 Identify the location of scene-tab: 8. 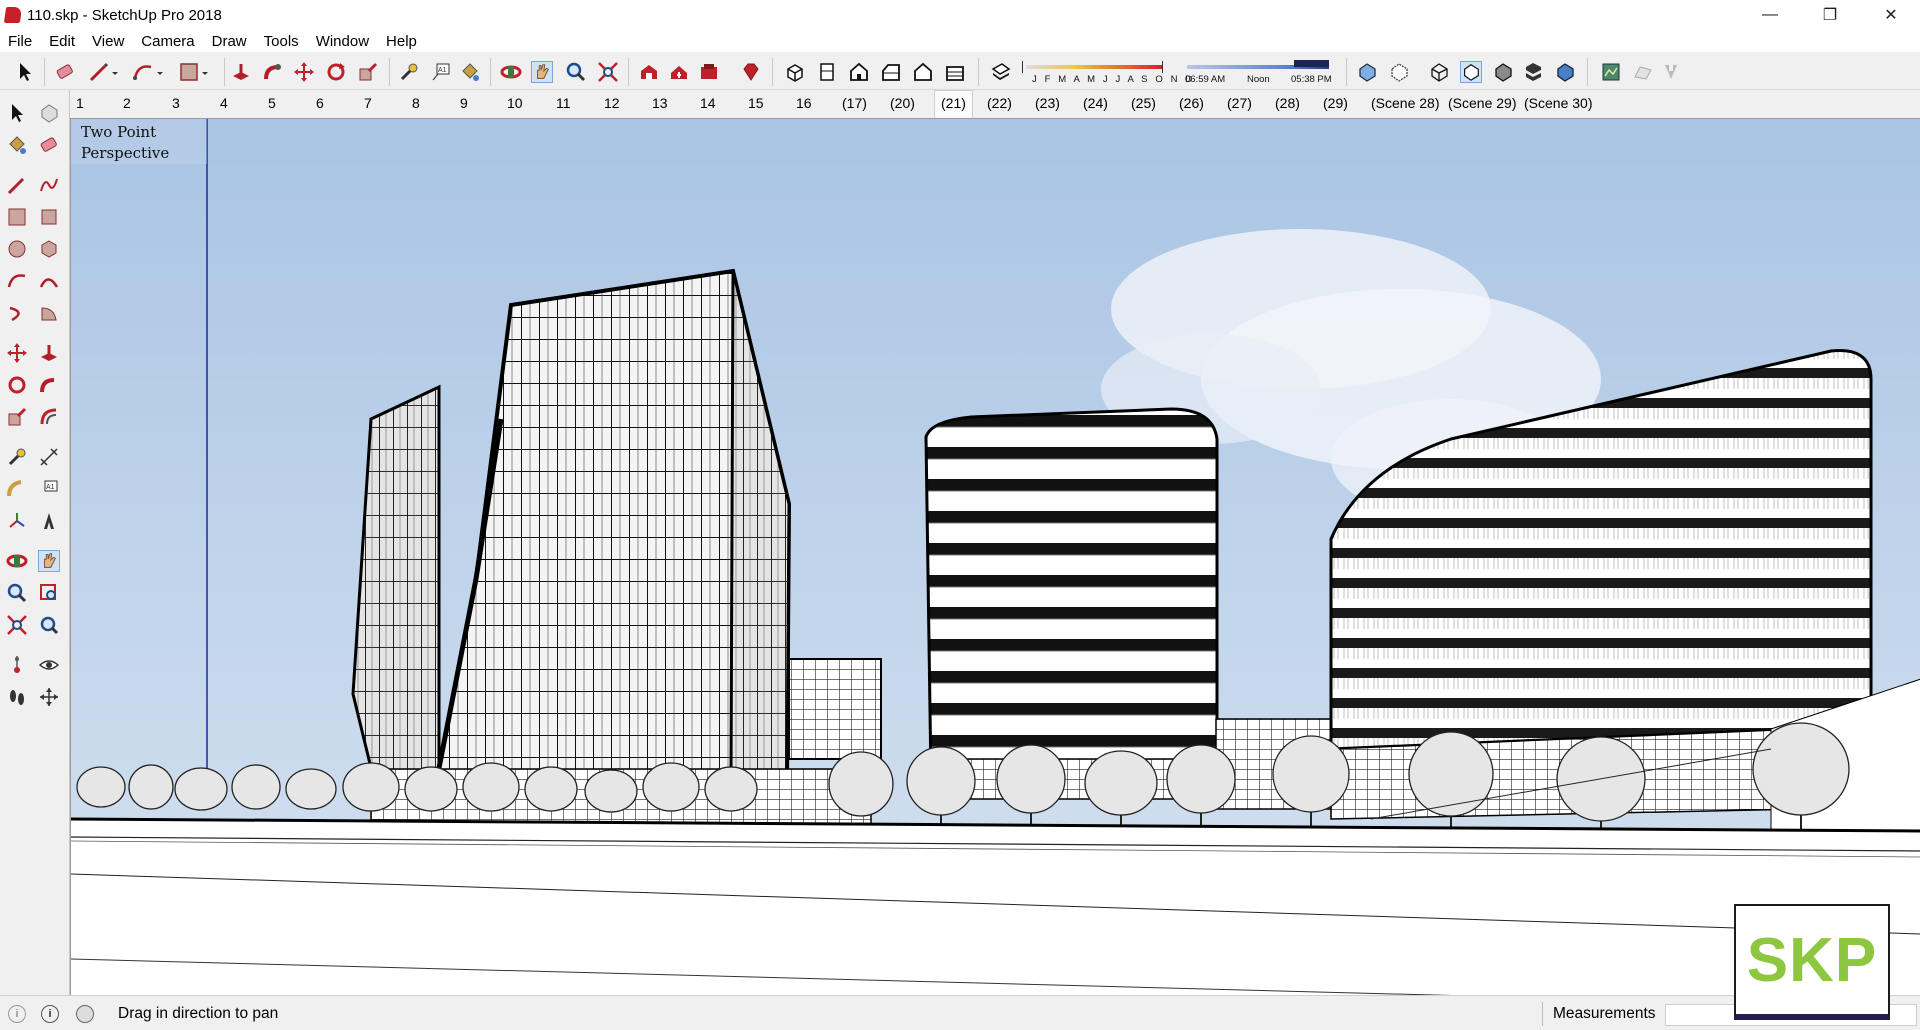
(416, 103).